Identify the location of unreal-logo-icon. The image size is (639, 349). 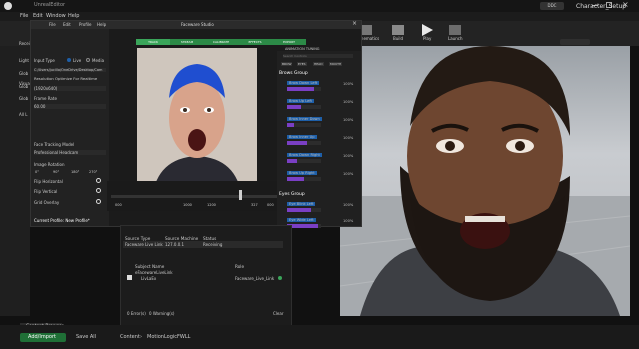
(8, 6).